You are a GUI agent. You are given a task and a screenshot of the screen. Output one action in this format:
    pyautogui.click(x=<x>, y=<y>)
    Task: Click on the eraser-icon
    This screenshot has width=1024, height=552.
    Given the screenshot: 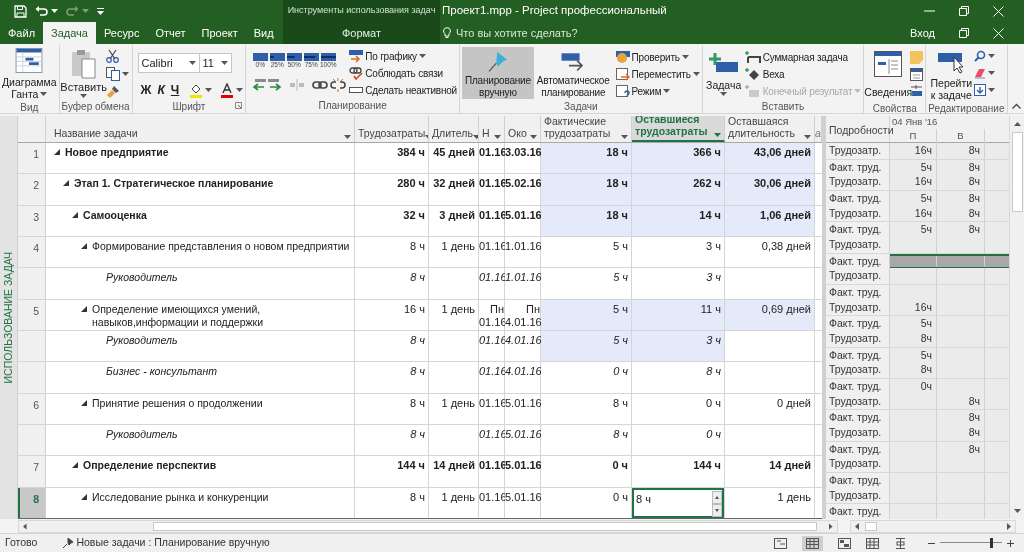 What is the action you would take?
    pyautogui.click(x=980, y=73)
    